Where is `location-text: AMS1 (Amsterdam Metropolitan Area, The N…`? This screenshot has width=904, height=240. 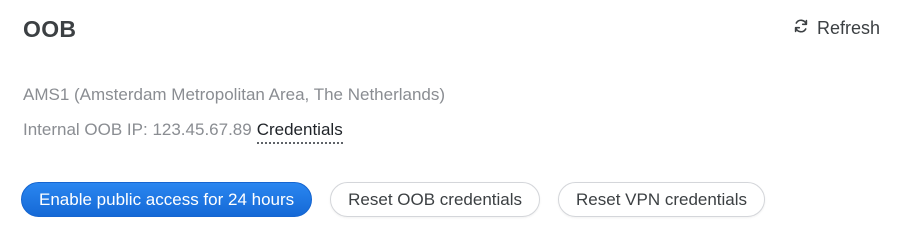
location-text: AMS1 (Amsterdam Metropolitan Area, The N… is located at coordinates (234, 94).